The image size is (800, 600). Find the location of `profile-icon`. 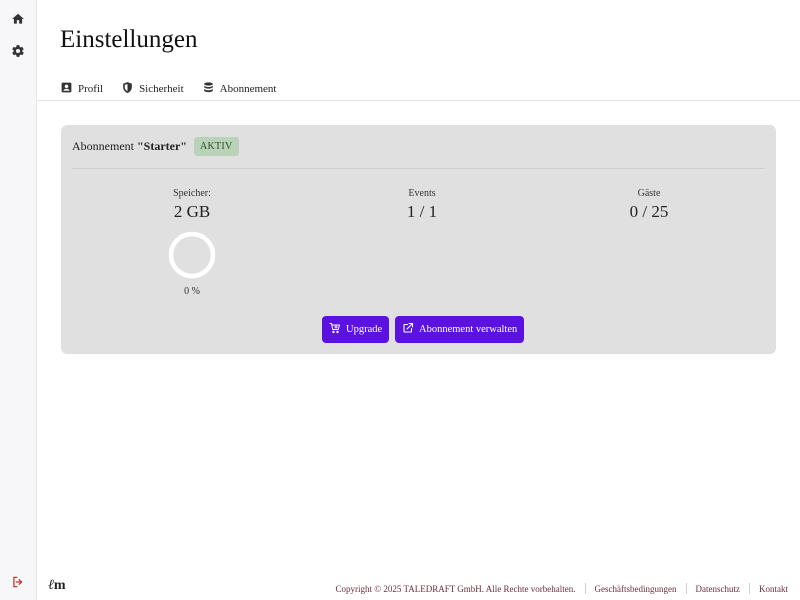

profile-icon is located at coordinates (66, 89).